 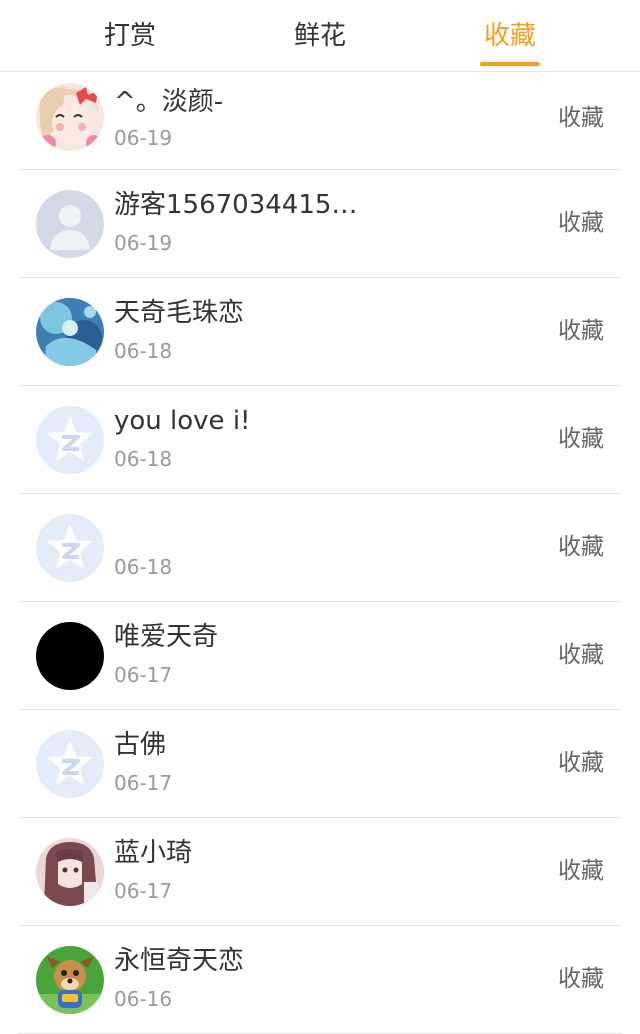 What do you see at coordinates (140, 745) in the screenshot?
I see `user-name: 古佛` at bounding box center [140, 745].